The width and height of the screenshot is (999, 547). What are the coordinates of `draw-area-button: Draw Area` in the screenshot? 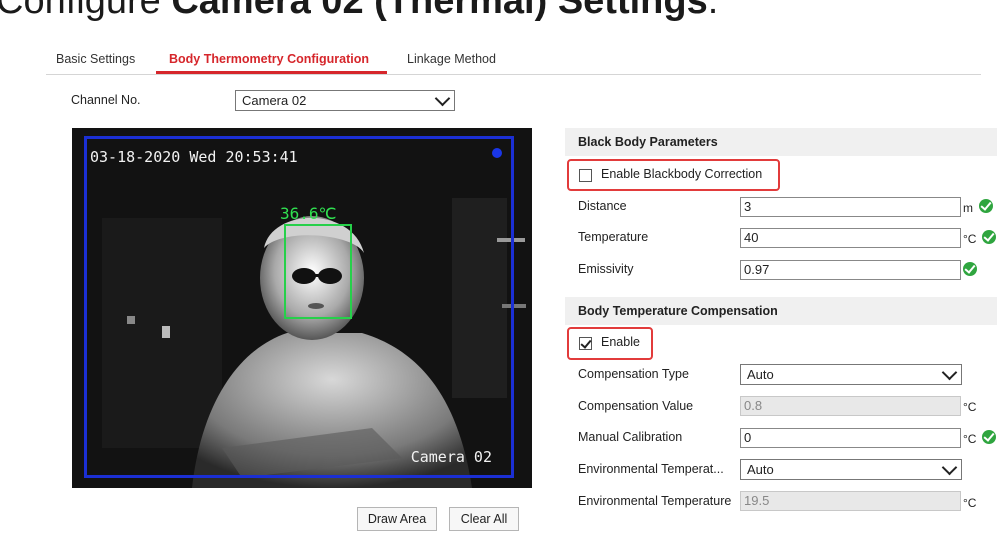 It's located at (397, 519).